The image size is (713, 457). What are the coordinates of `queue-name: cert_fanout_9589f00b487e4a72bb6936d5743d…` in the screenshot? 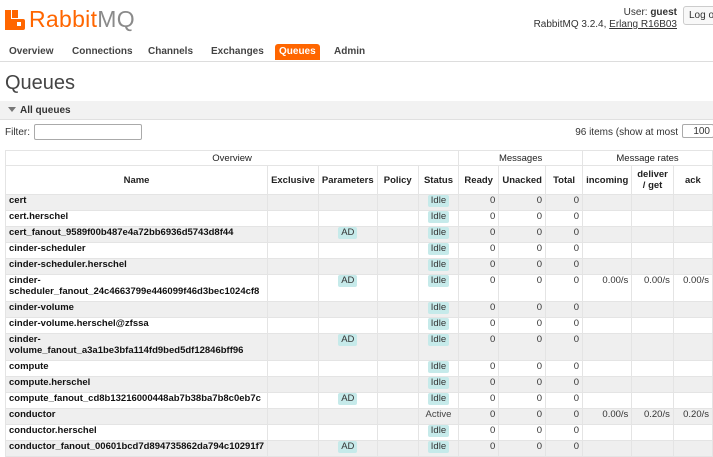 It's located at (136, 234).